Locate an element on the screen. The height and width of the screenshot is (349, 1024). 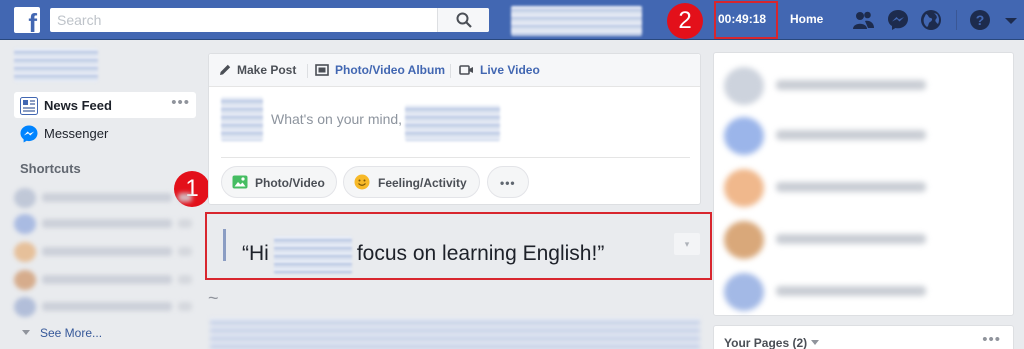
tab-photo-video-album: Photo/Video Album is located at coordinates (380, 70).